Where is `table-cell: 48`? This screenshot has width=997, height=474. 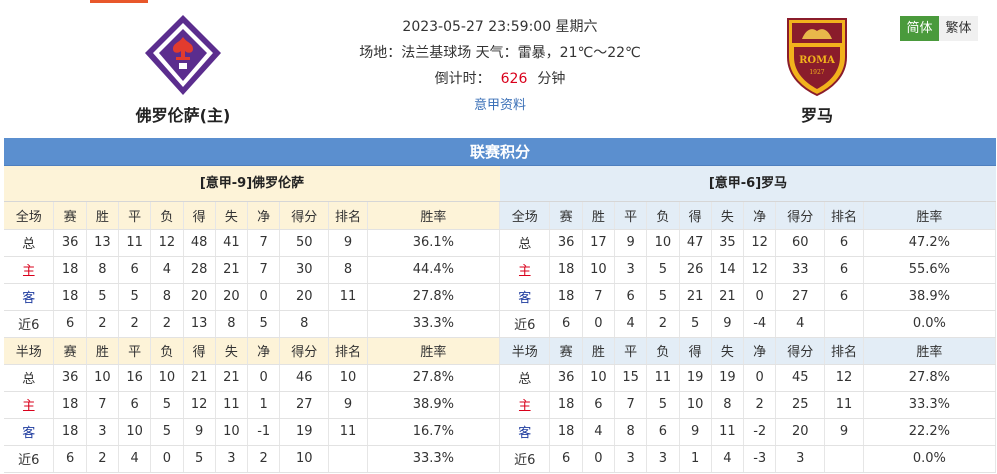
table-cell: 48 is located at coordinates (199, 243).